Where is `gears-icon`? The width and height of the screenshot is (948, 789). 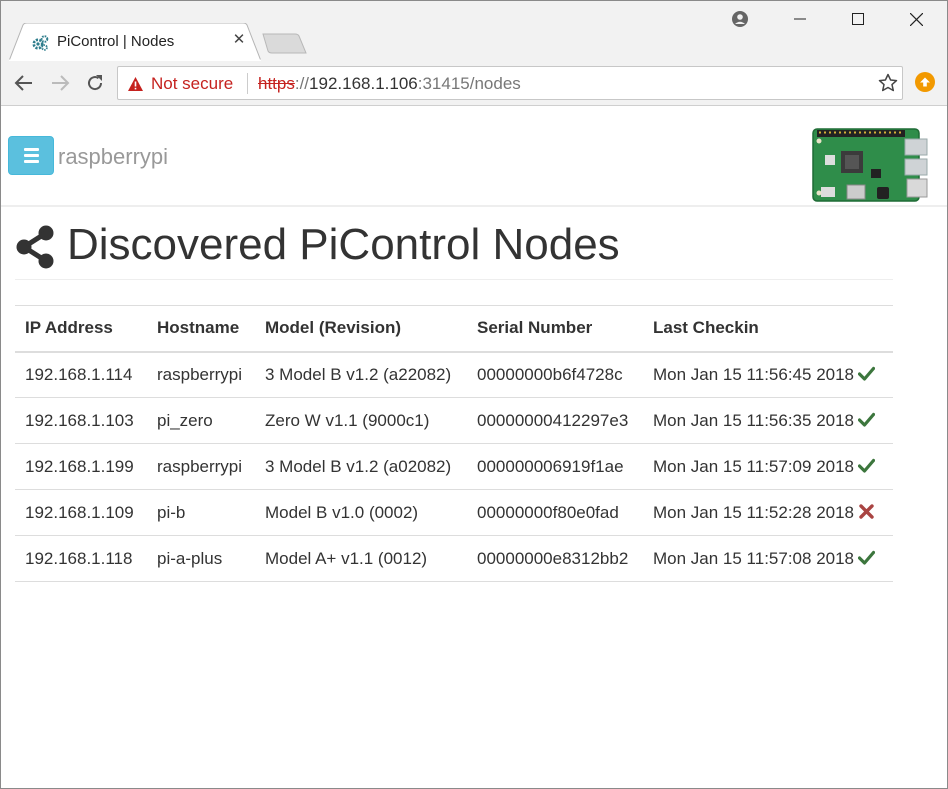
gears-icon is located at coordinates (40, 43).